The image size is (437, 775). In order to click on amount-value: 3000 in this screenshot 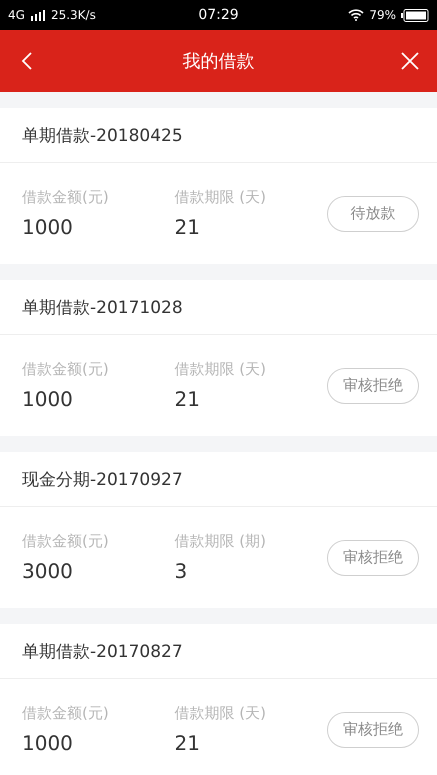, I will do `click(48, 571)`.